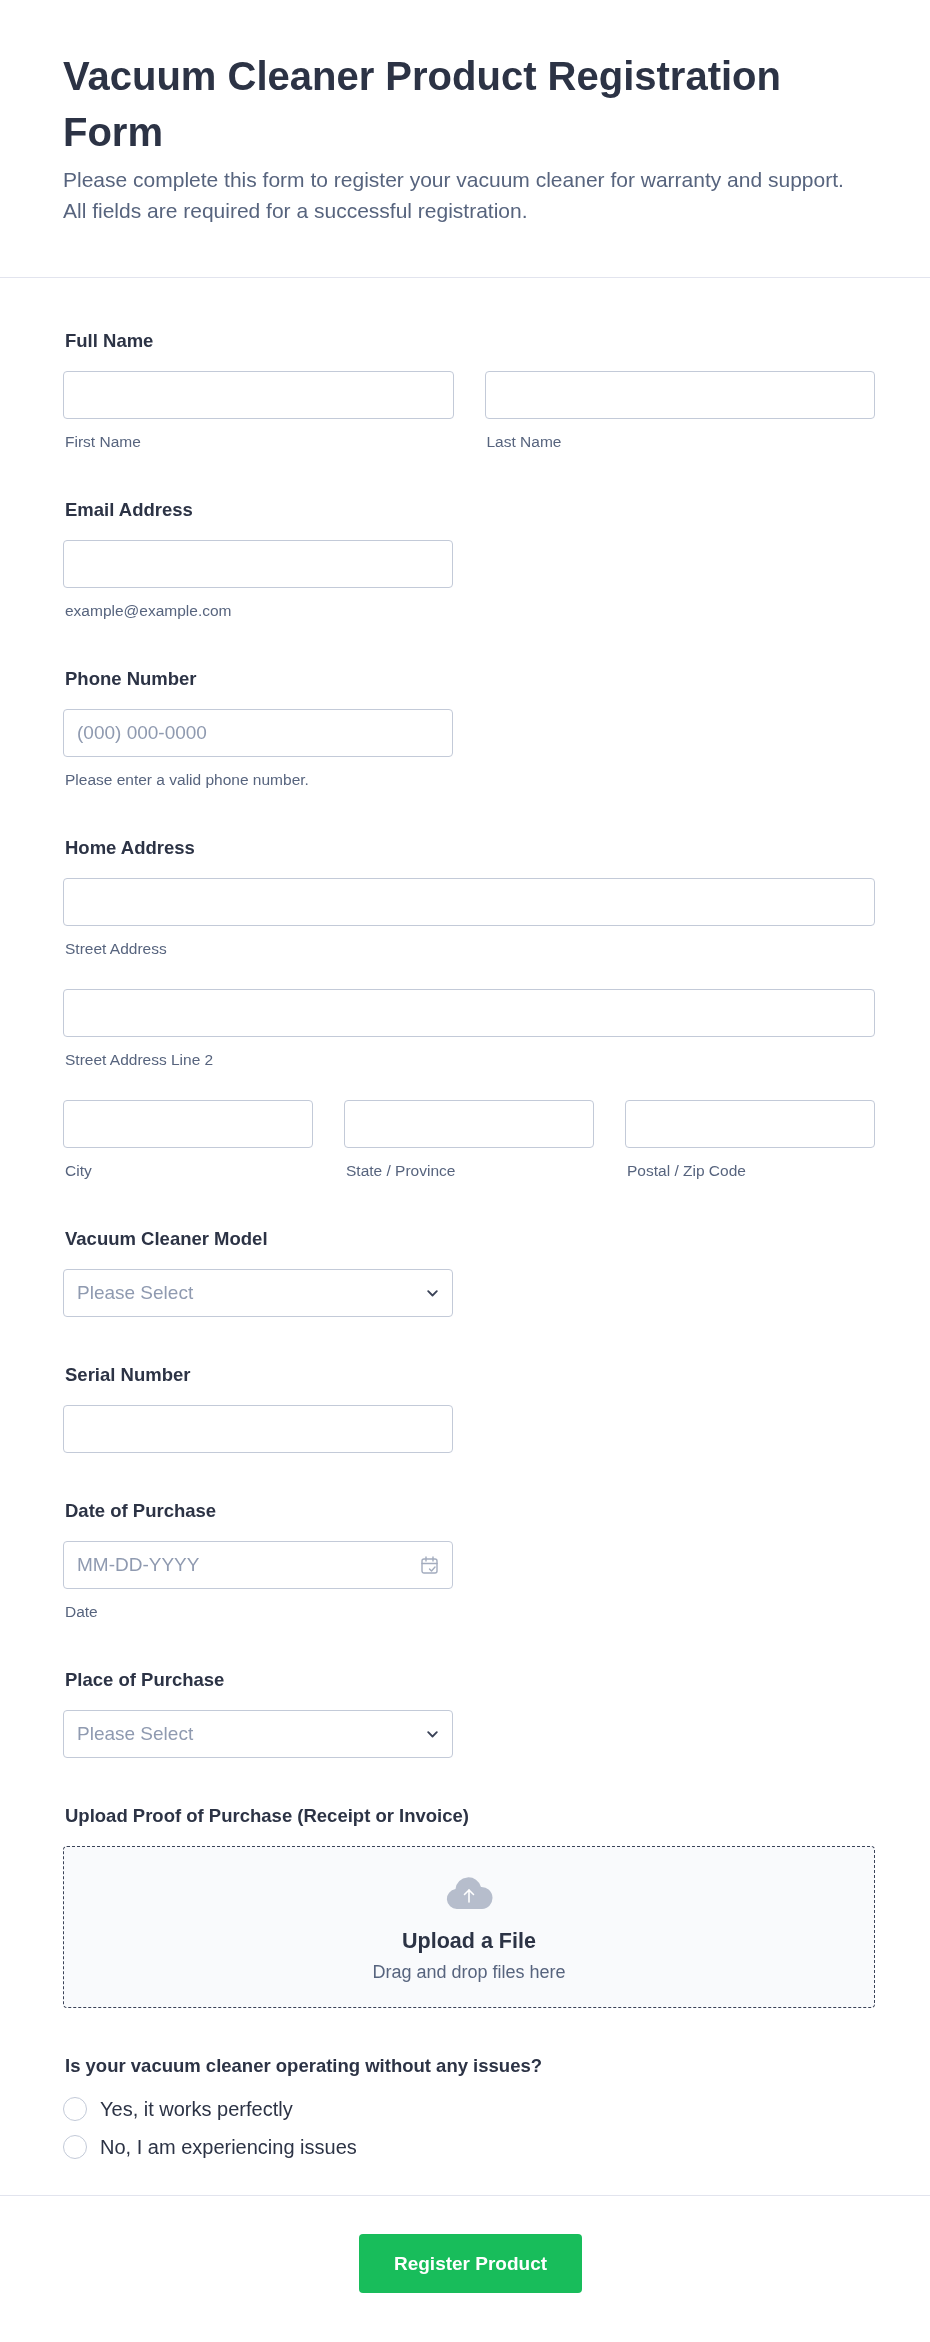 This screenshot has height=2342, width=930. What do you see at coordinates (429, 1565) in the screenshot?
I see `calendar-icon` at bounding box center [429, 1565].